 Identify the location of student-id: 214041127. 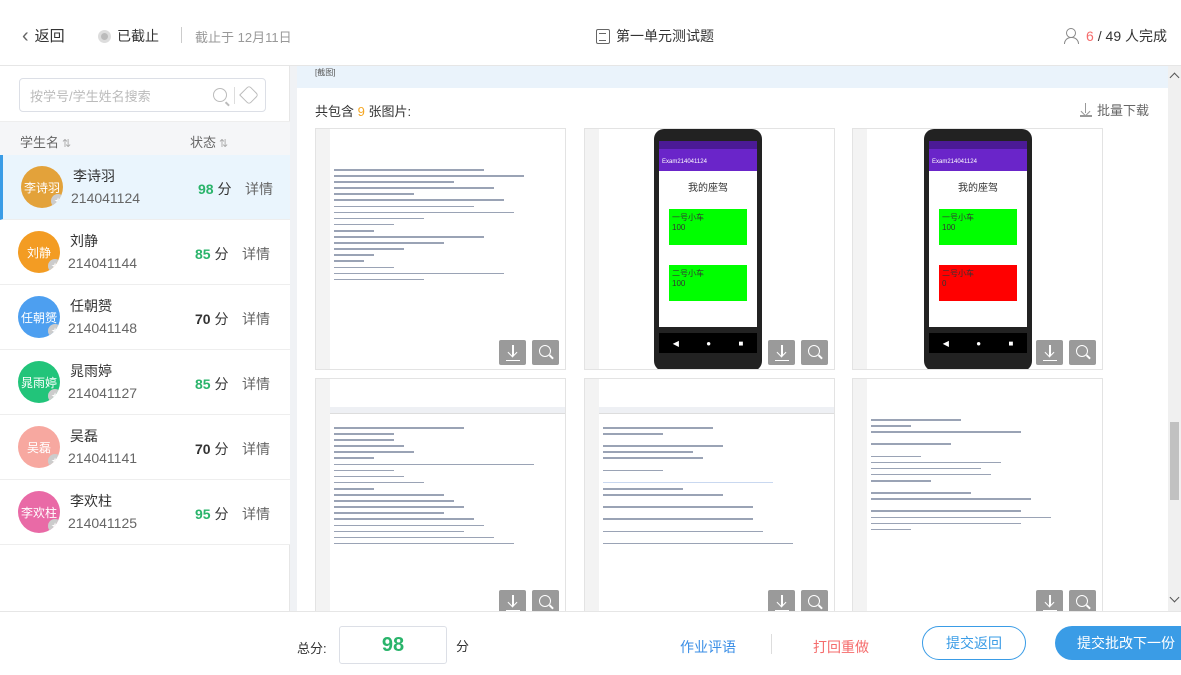
(103, 393).